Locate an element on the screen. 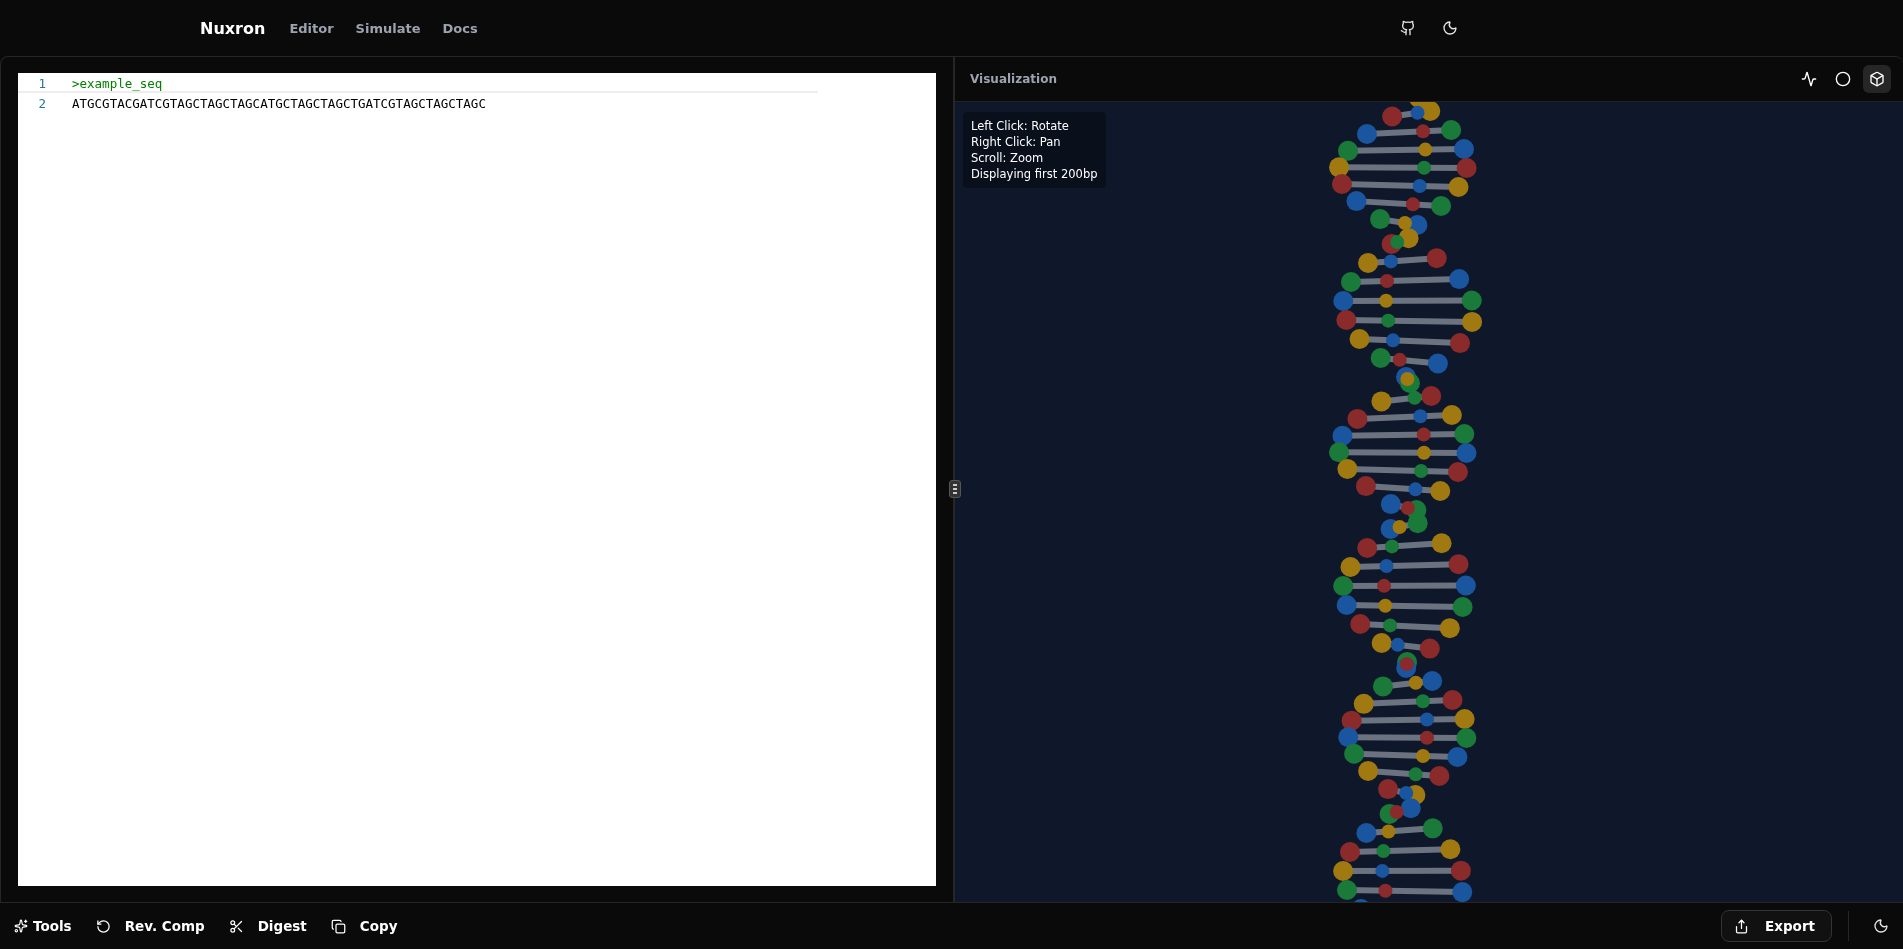 This screenshot has width=1903, height=949. toolbar-button: Rev. Comp is located at coordinates (150, 926).